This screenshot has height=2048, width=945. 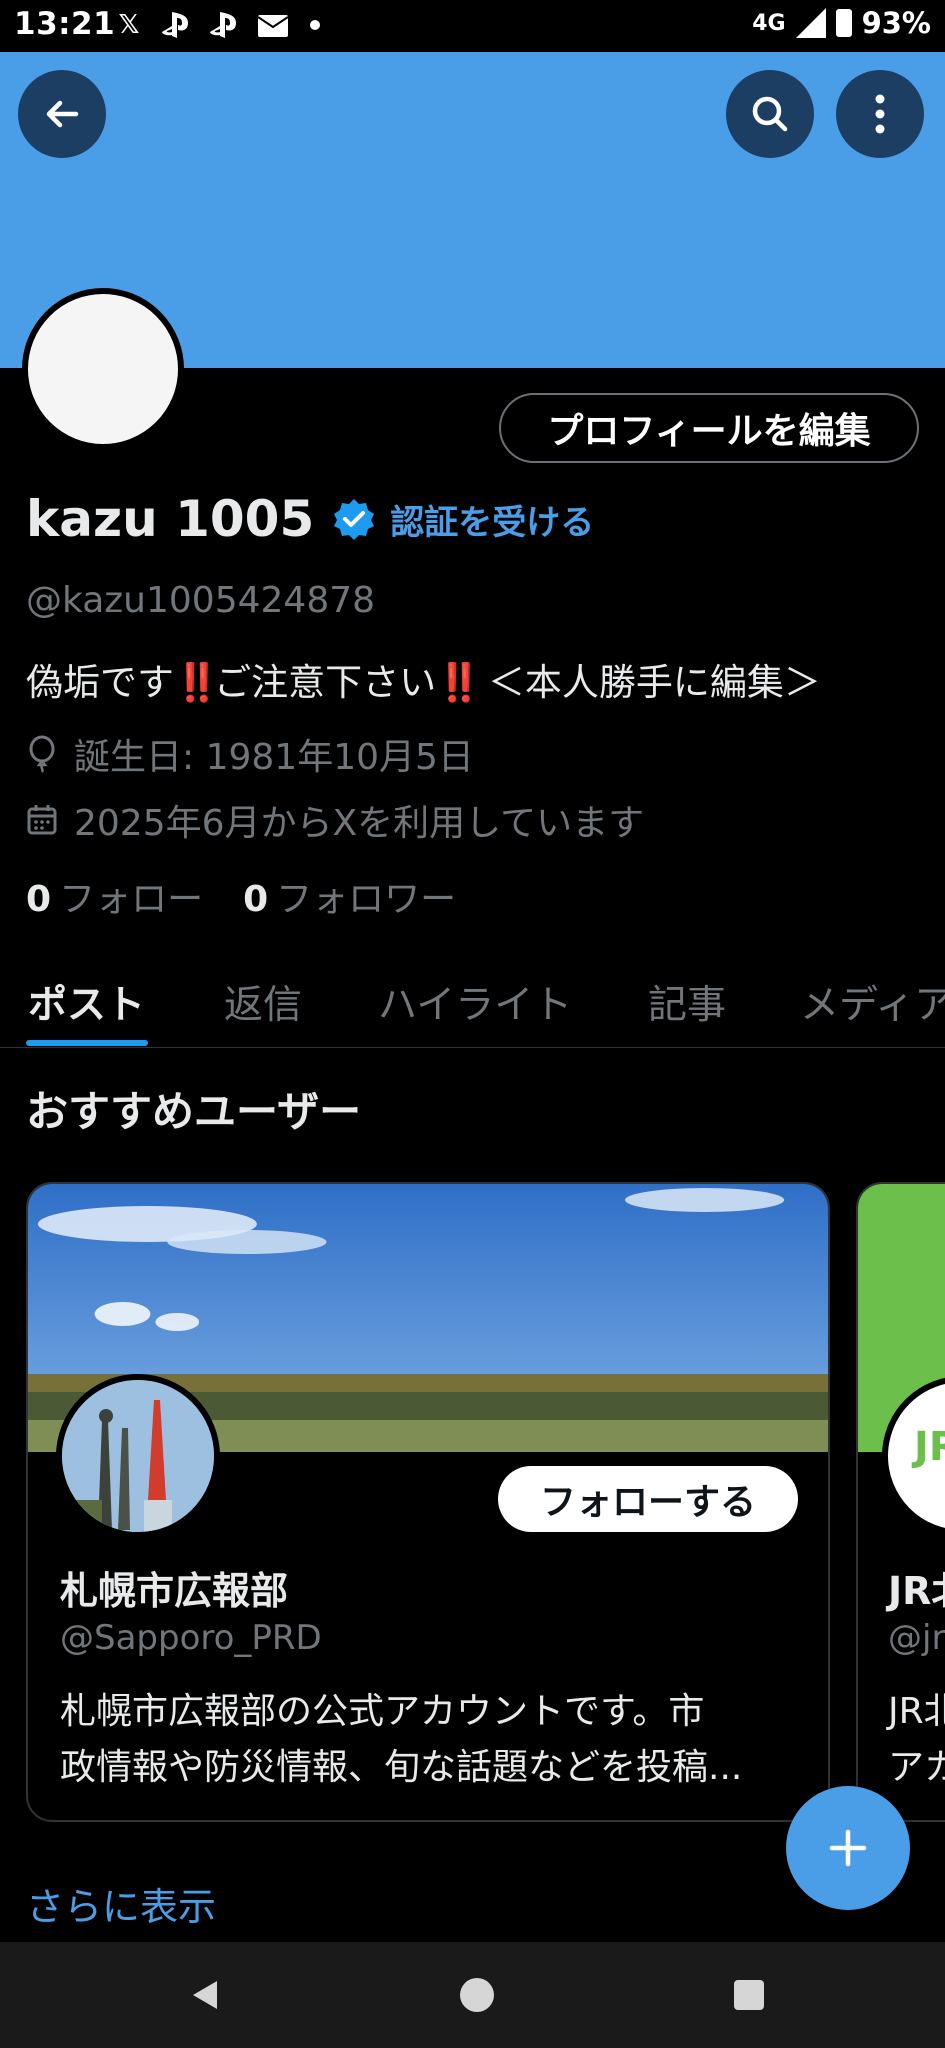 I want to click on card-user-name: 札幌市広報部, so click(x=174, y=1591).